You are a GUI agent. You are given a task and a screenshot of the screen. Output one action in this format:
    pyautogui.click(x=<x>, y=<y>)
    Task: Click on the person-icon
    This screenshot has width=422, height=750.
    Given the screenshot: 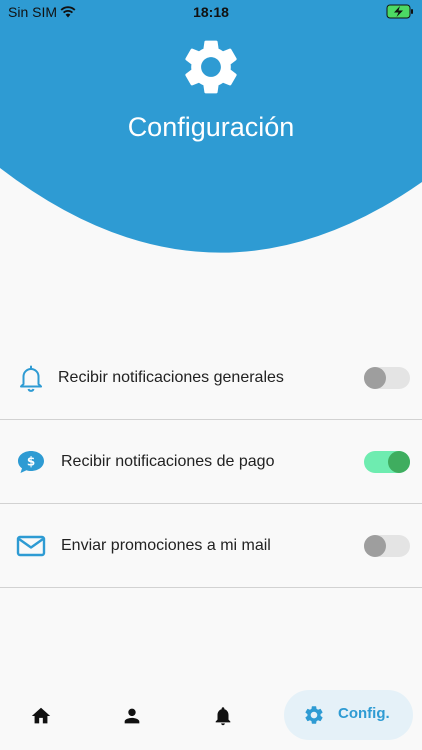 What is the action you would take?
    pyautogui.click(x=132, y=716)
    